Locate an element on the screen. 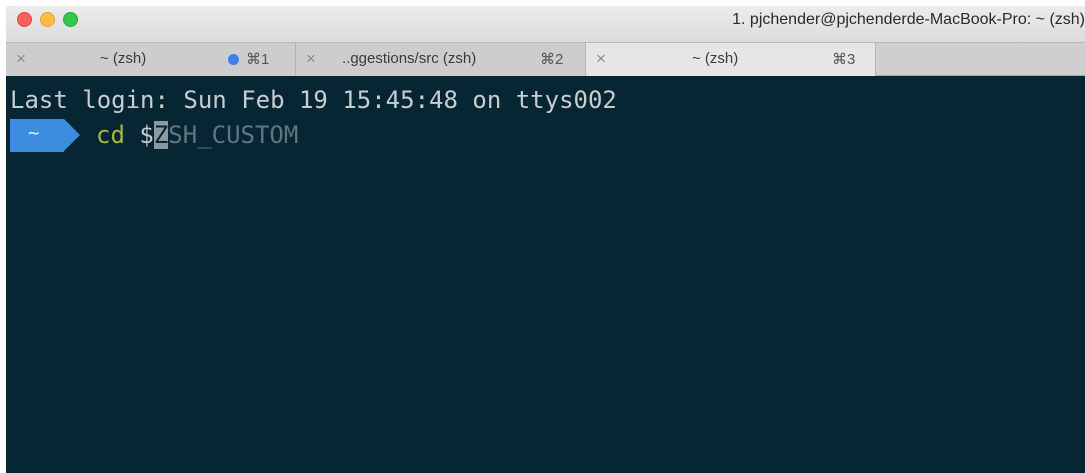 The width and height of the screenshot is (1085, 473). dollar-sign: $ is located at coordinates (146, 135).